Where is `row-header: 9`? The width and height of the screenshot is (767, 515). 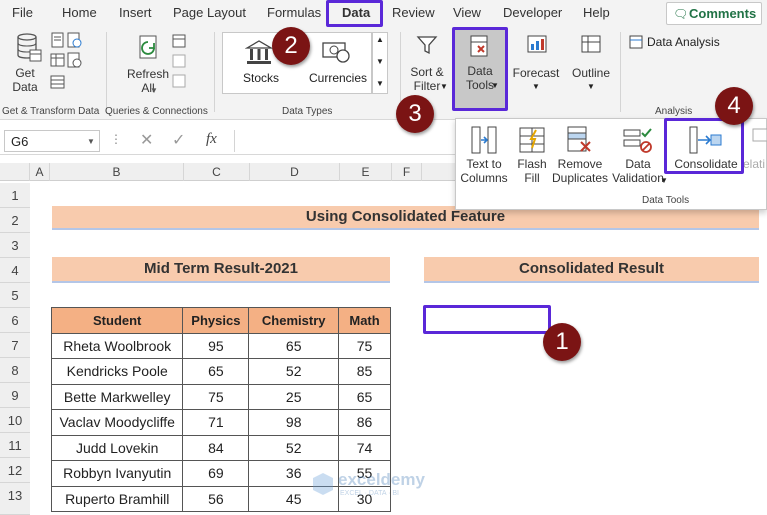
row-header: 9 is located at coordinates (15, 395).